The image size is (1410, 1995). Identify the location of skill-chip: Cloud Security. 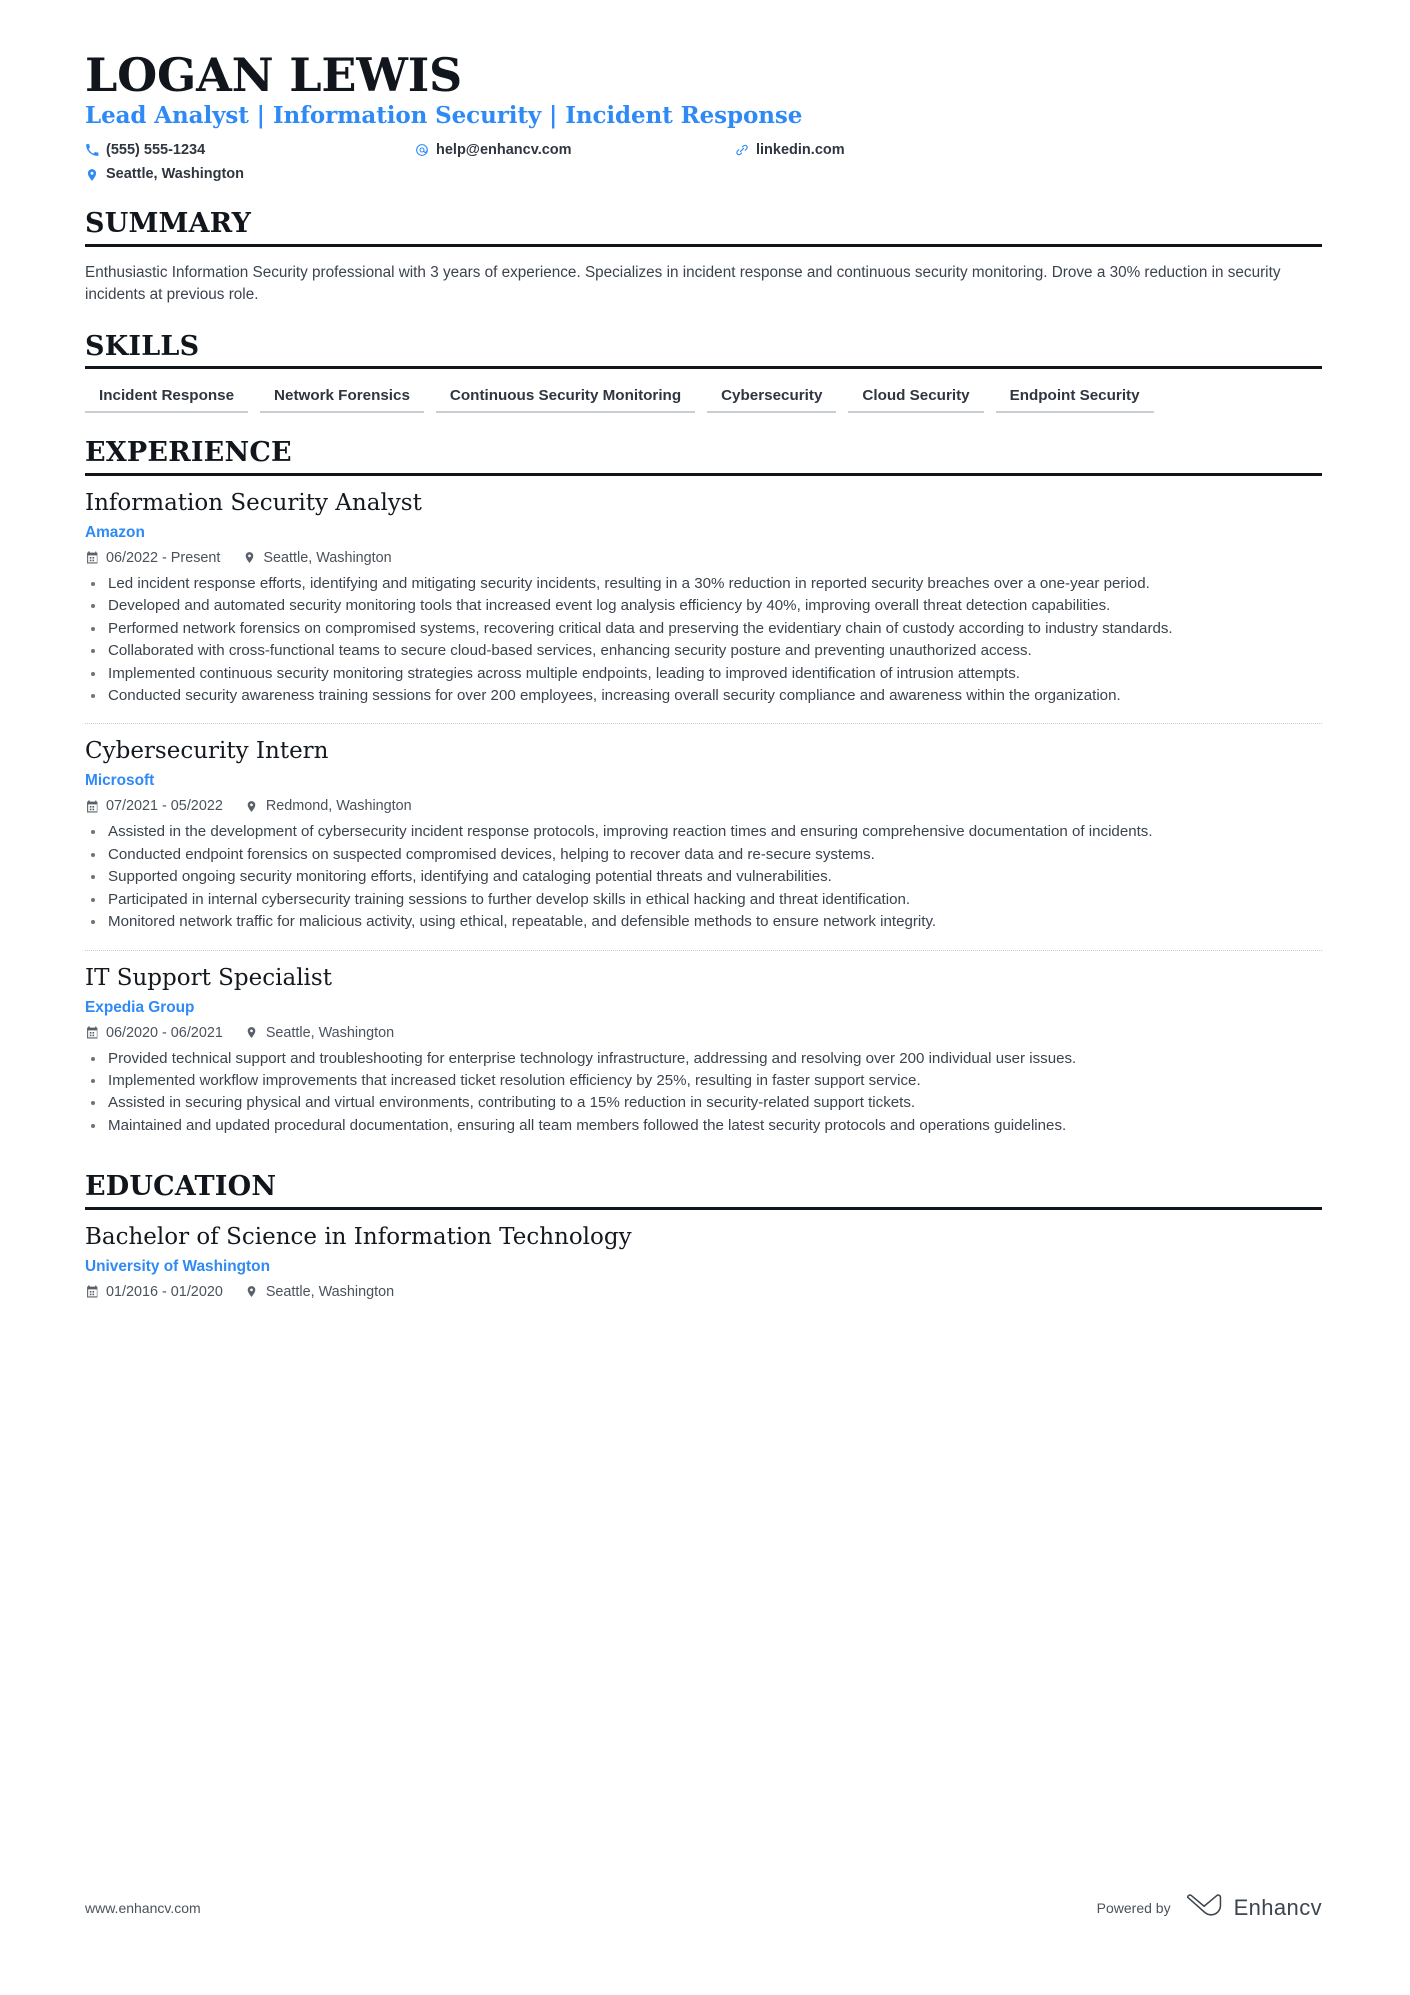
(916, 398).